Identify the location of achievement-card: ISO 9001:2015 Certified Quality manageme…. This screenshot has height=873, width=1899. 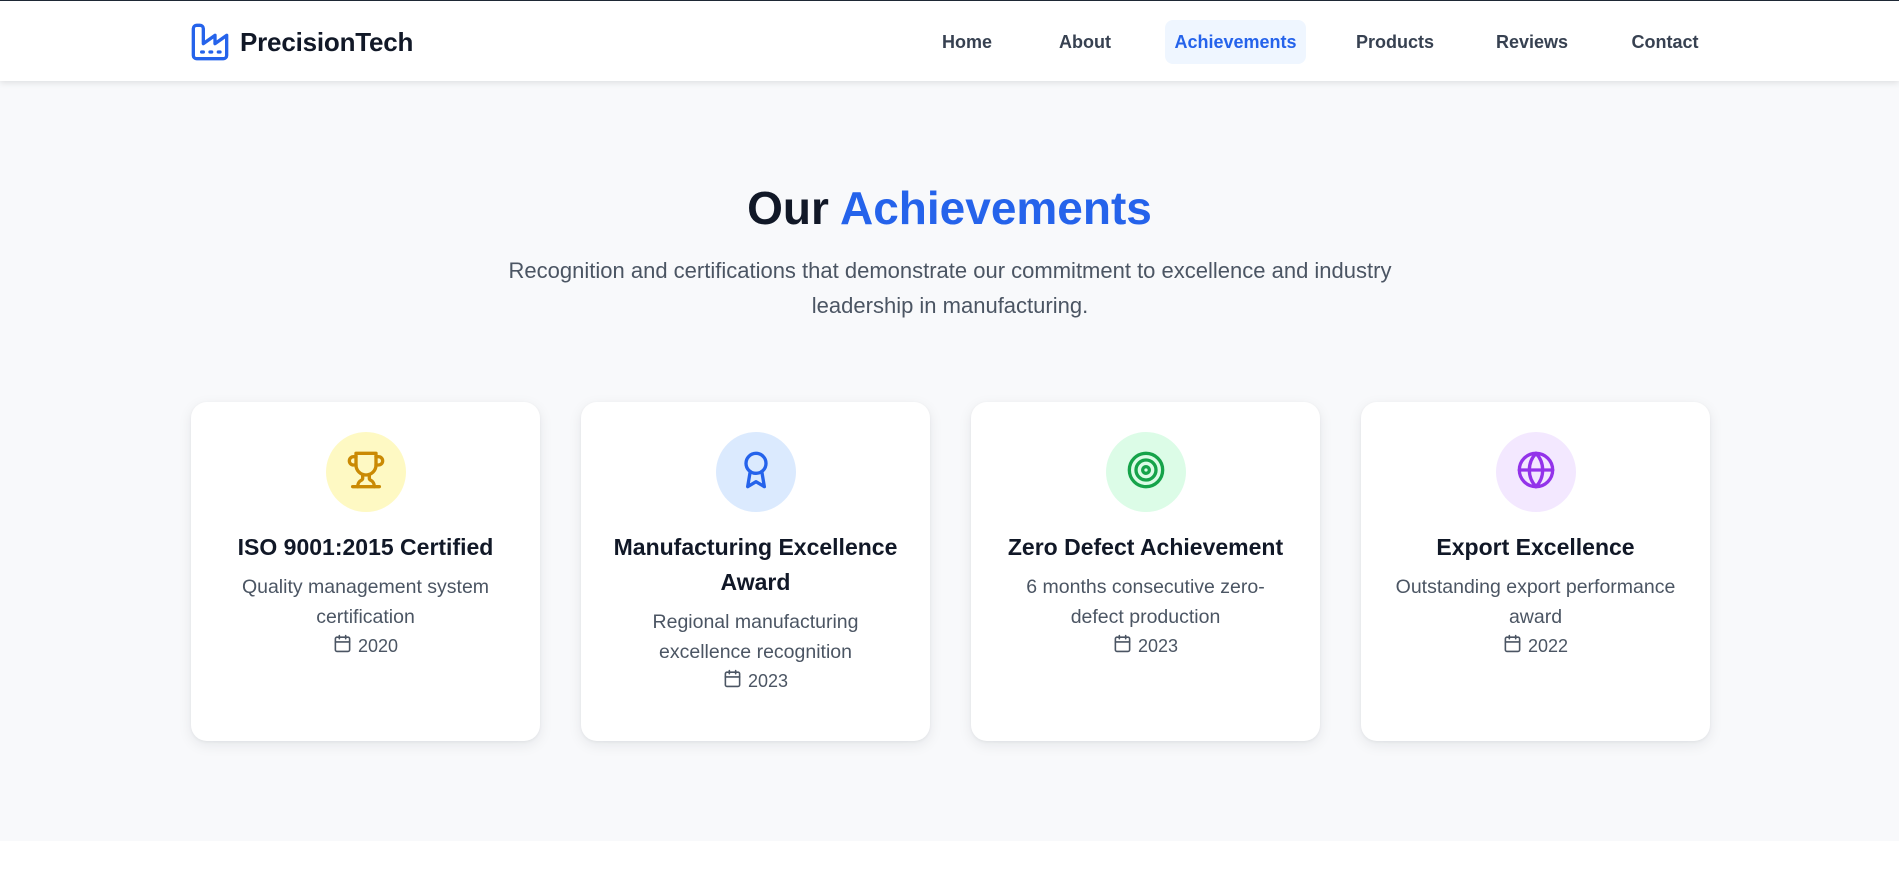
(365, 571).